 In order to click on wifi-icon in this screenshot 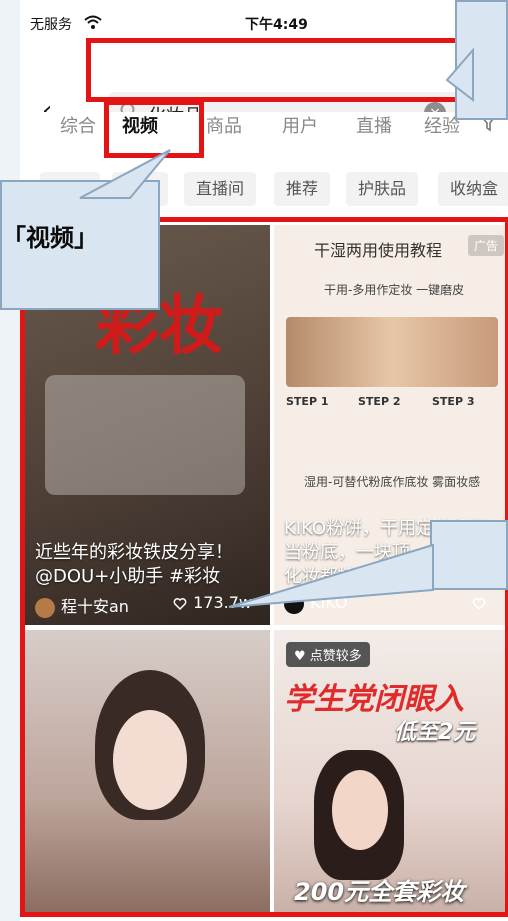, I will do `click(93, 22)`.